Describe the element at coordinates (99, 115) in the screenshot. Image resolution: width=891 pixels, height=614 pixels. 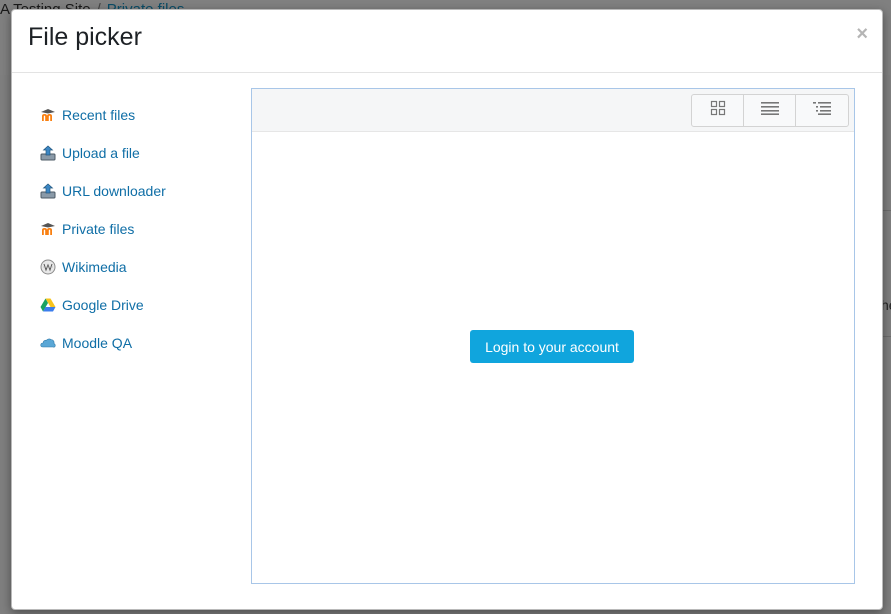
I see `repository-label: Recent files` at that location.